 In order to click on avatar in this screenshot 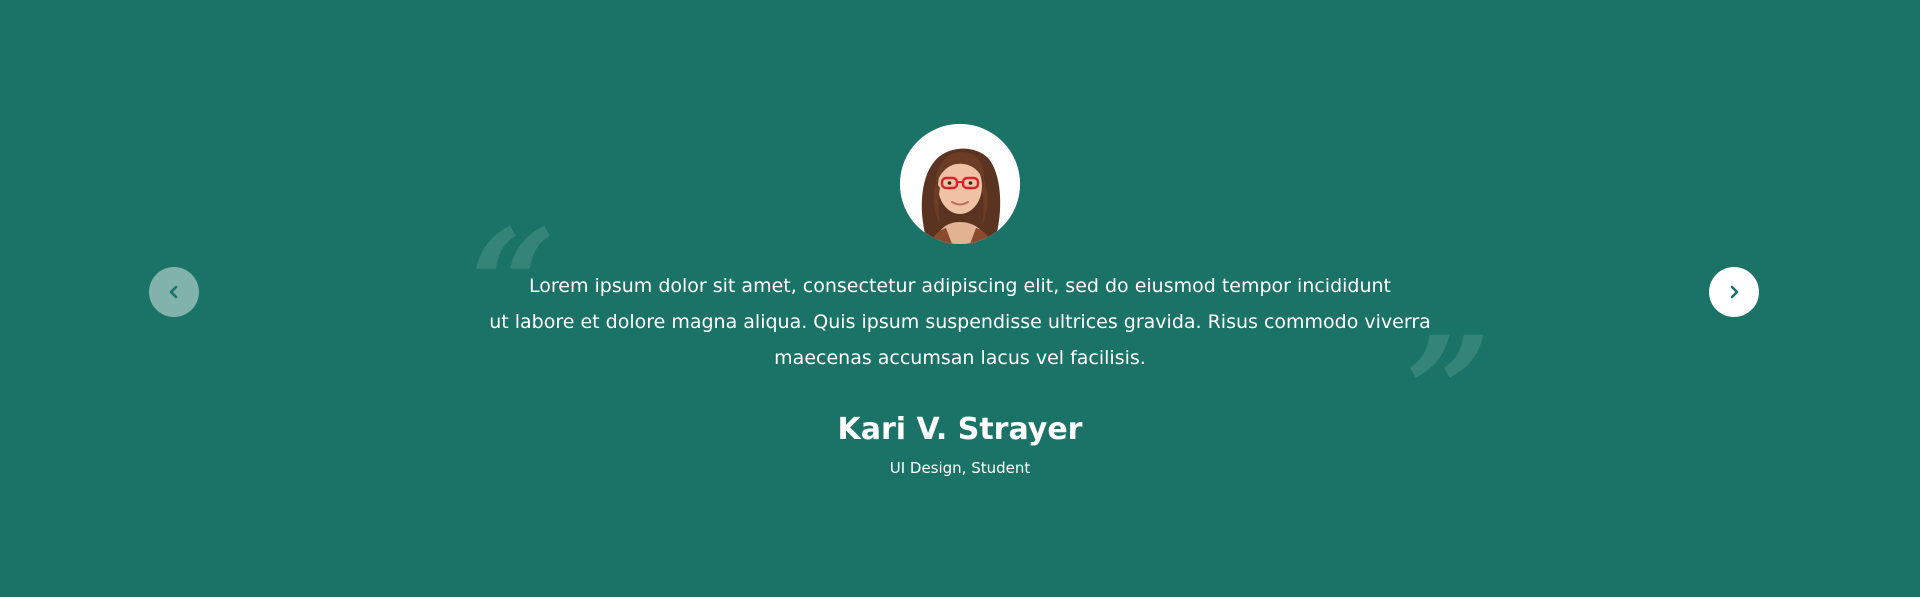, I will do `click(960, 184)`.